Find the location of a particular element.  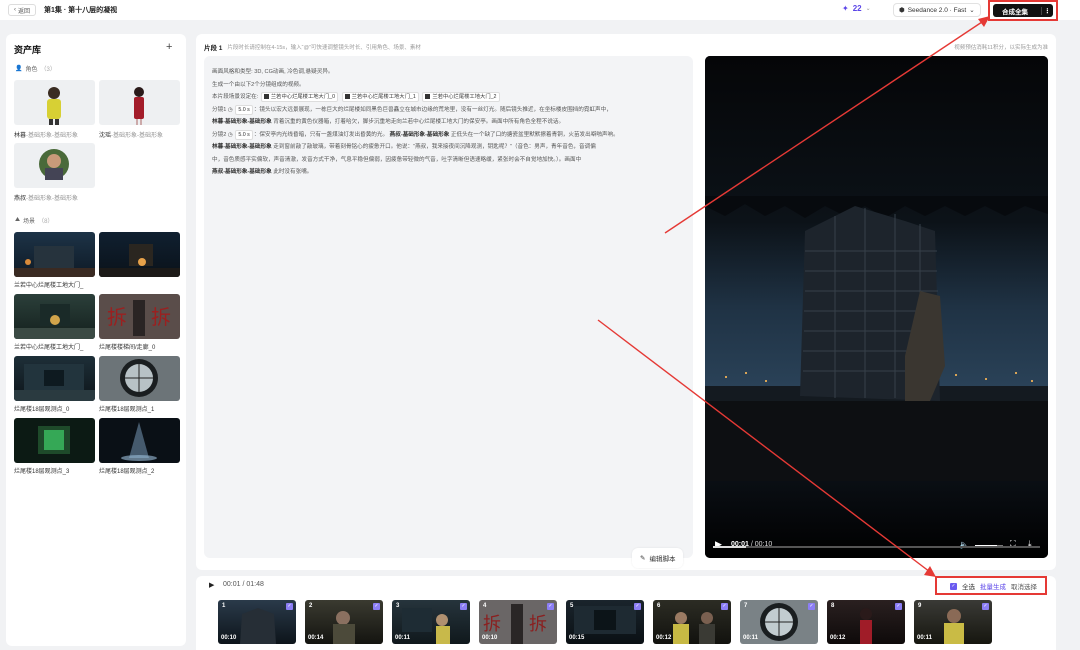

chevron-left-icon: ‹ is located at coordinates (15, 10).